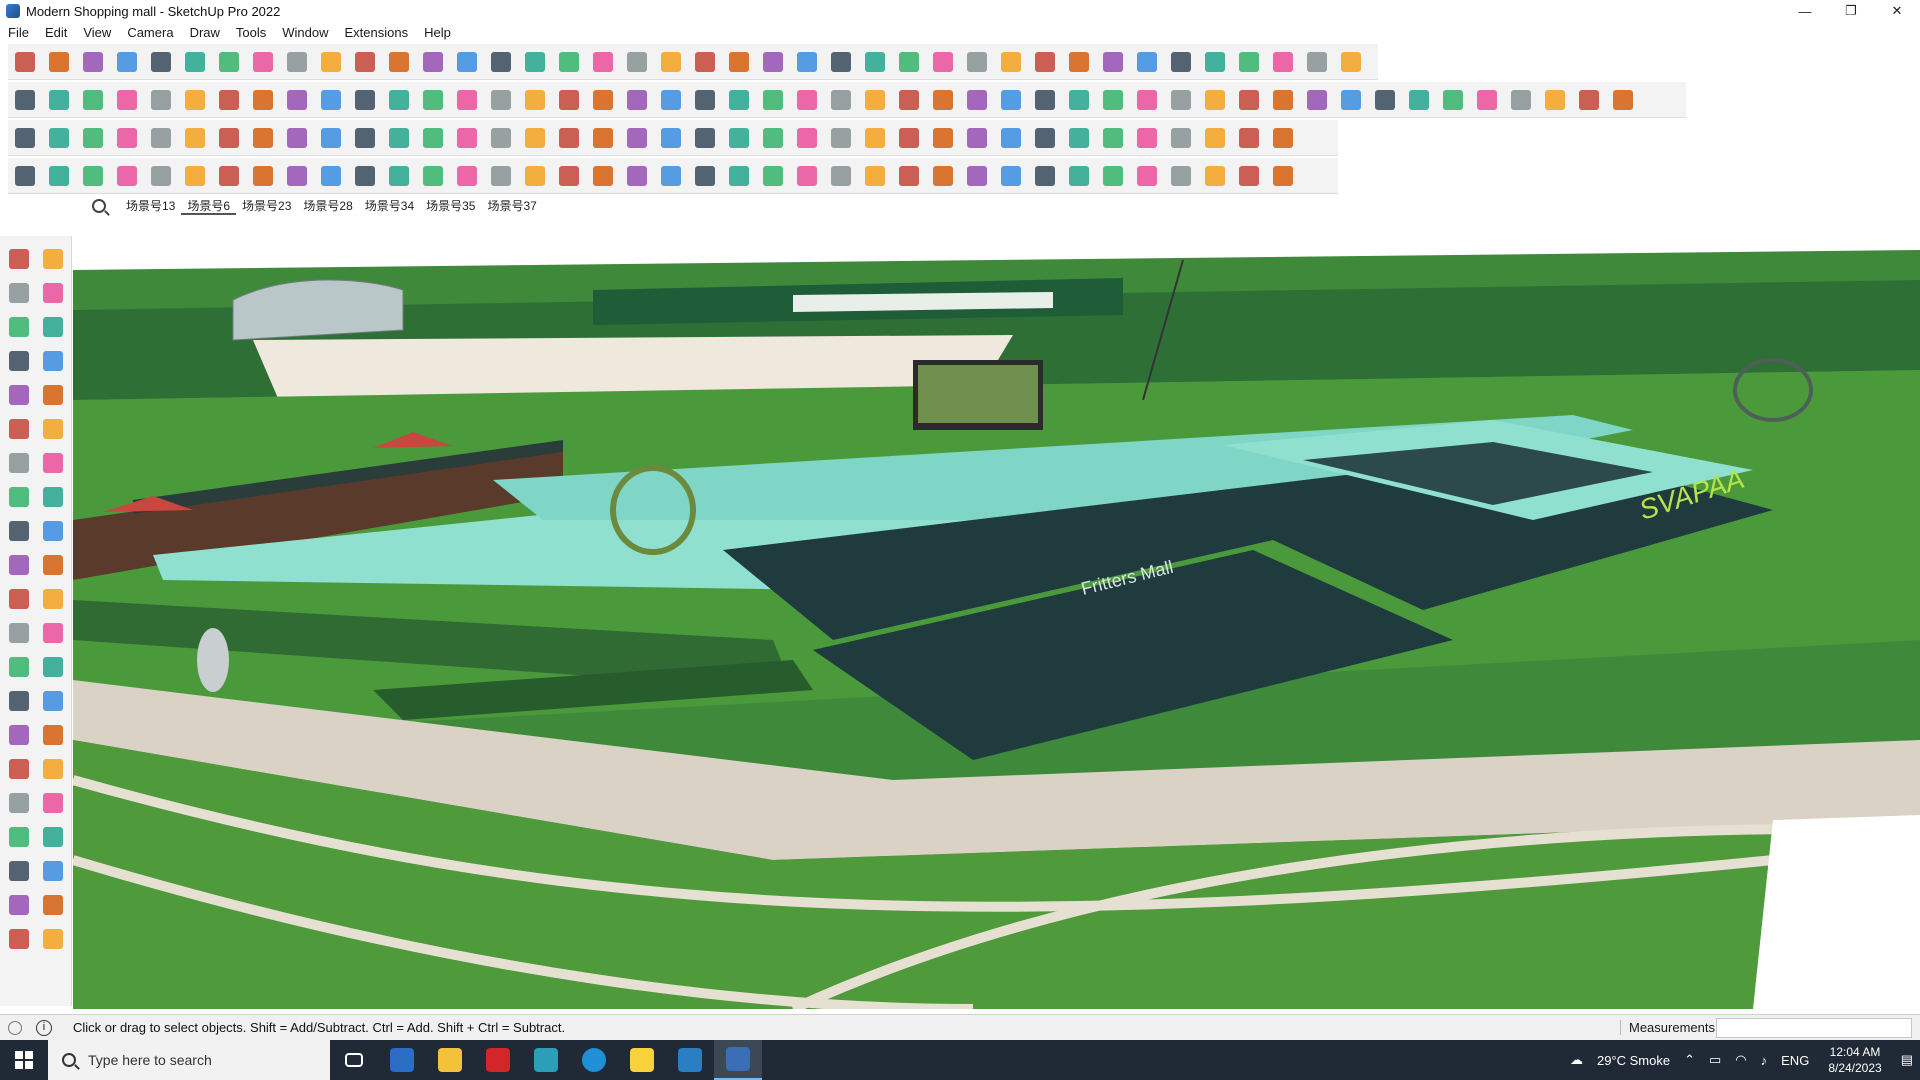 The height and width of the screenshot is (1080, 1920). I want to click on notification-icon: ▤, so click(1907, 1060).